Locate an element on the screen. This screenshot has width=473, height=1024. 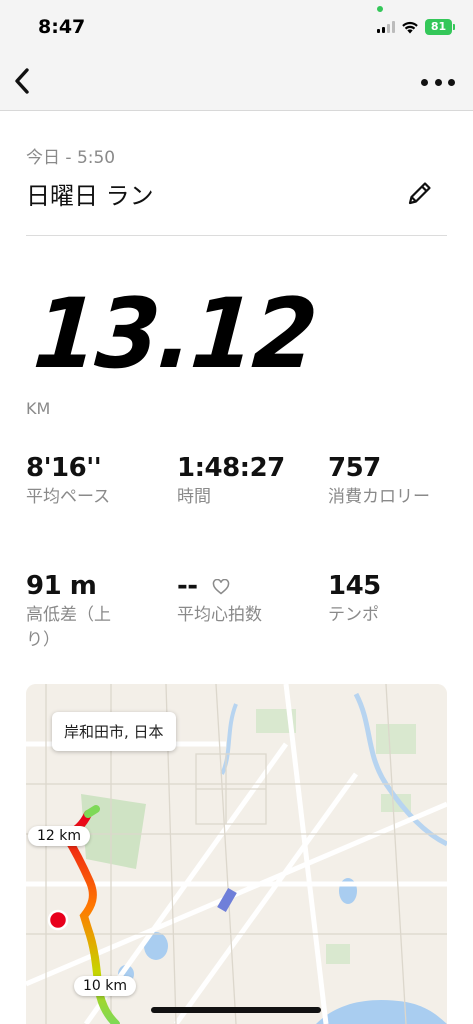
stat-calories: 757 消費カロリー is located at coordinates (383, 481).